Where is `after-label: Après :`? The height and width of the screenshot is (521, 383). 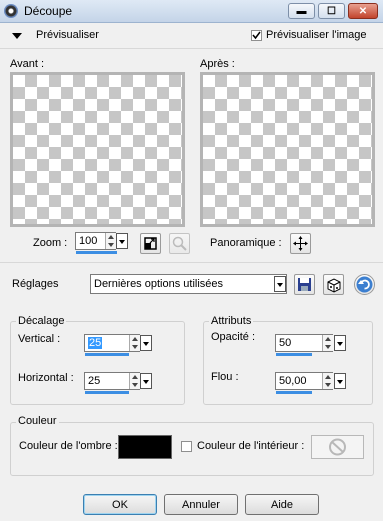
after-label: Après : is located at coordinates (217, 64).